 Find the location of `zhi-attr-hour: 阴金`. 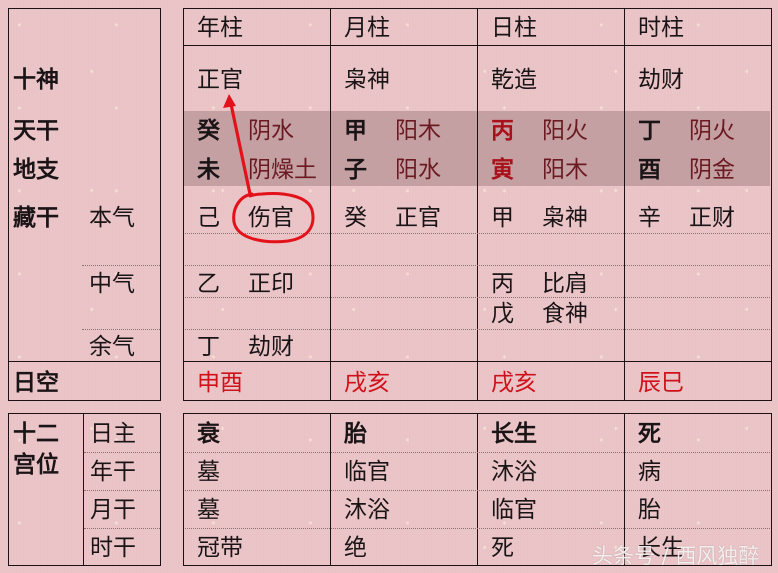

zhi-attr-hour: 阴金 is located at coordinates (712, 170).